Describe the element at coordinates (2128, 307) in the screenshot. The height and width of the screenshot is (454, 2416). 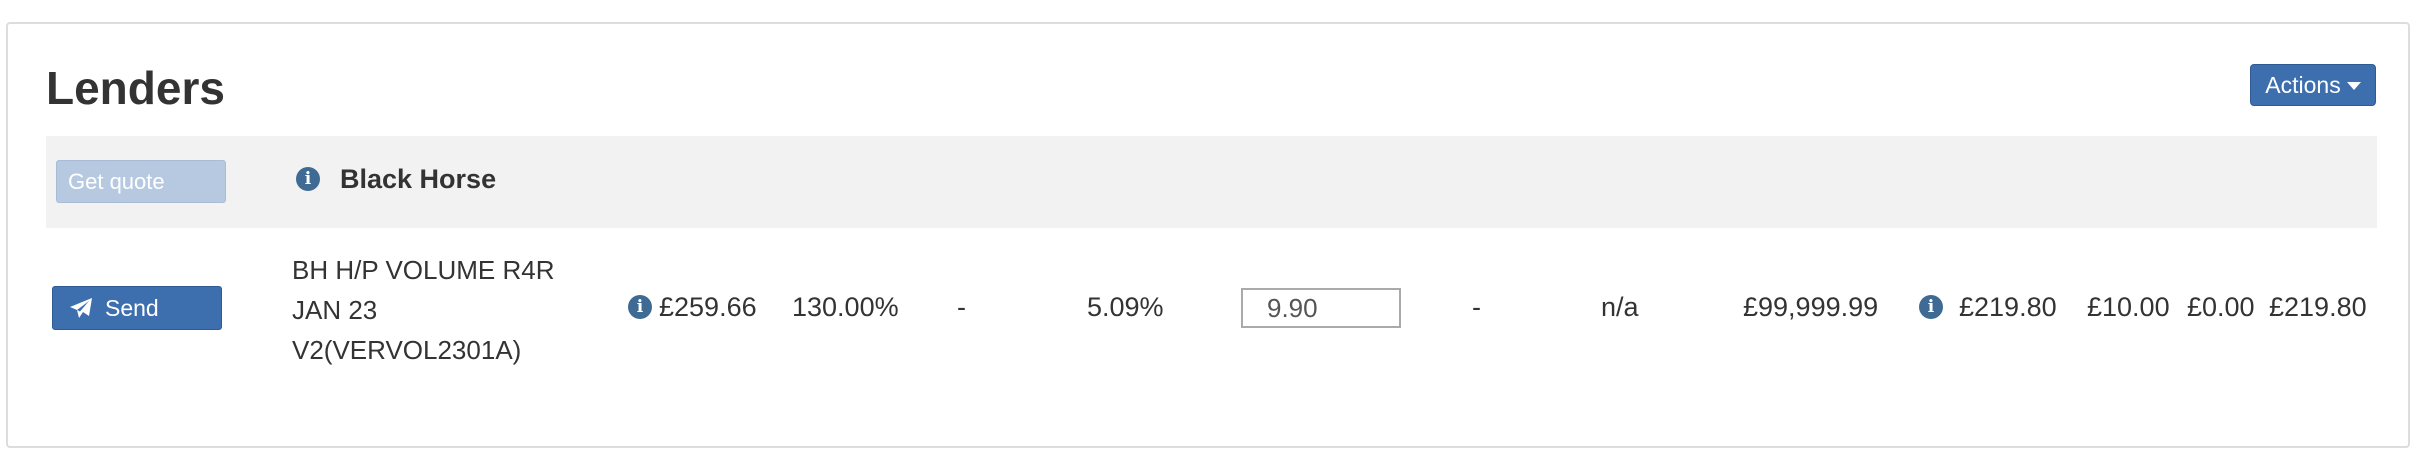
I see `fee-value-2: £10.00` at that location.